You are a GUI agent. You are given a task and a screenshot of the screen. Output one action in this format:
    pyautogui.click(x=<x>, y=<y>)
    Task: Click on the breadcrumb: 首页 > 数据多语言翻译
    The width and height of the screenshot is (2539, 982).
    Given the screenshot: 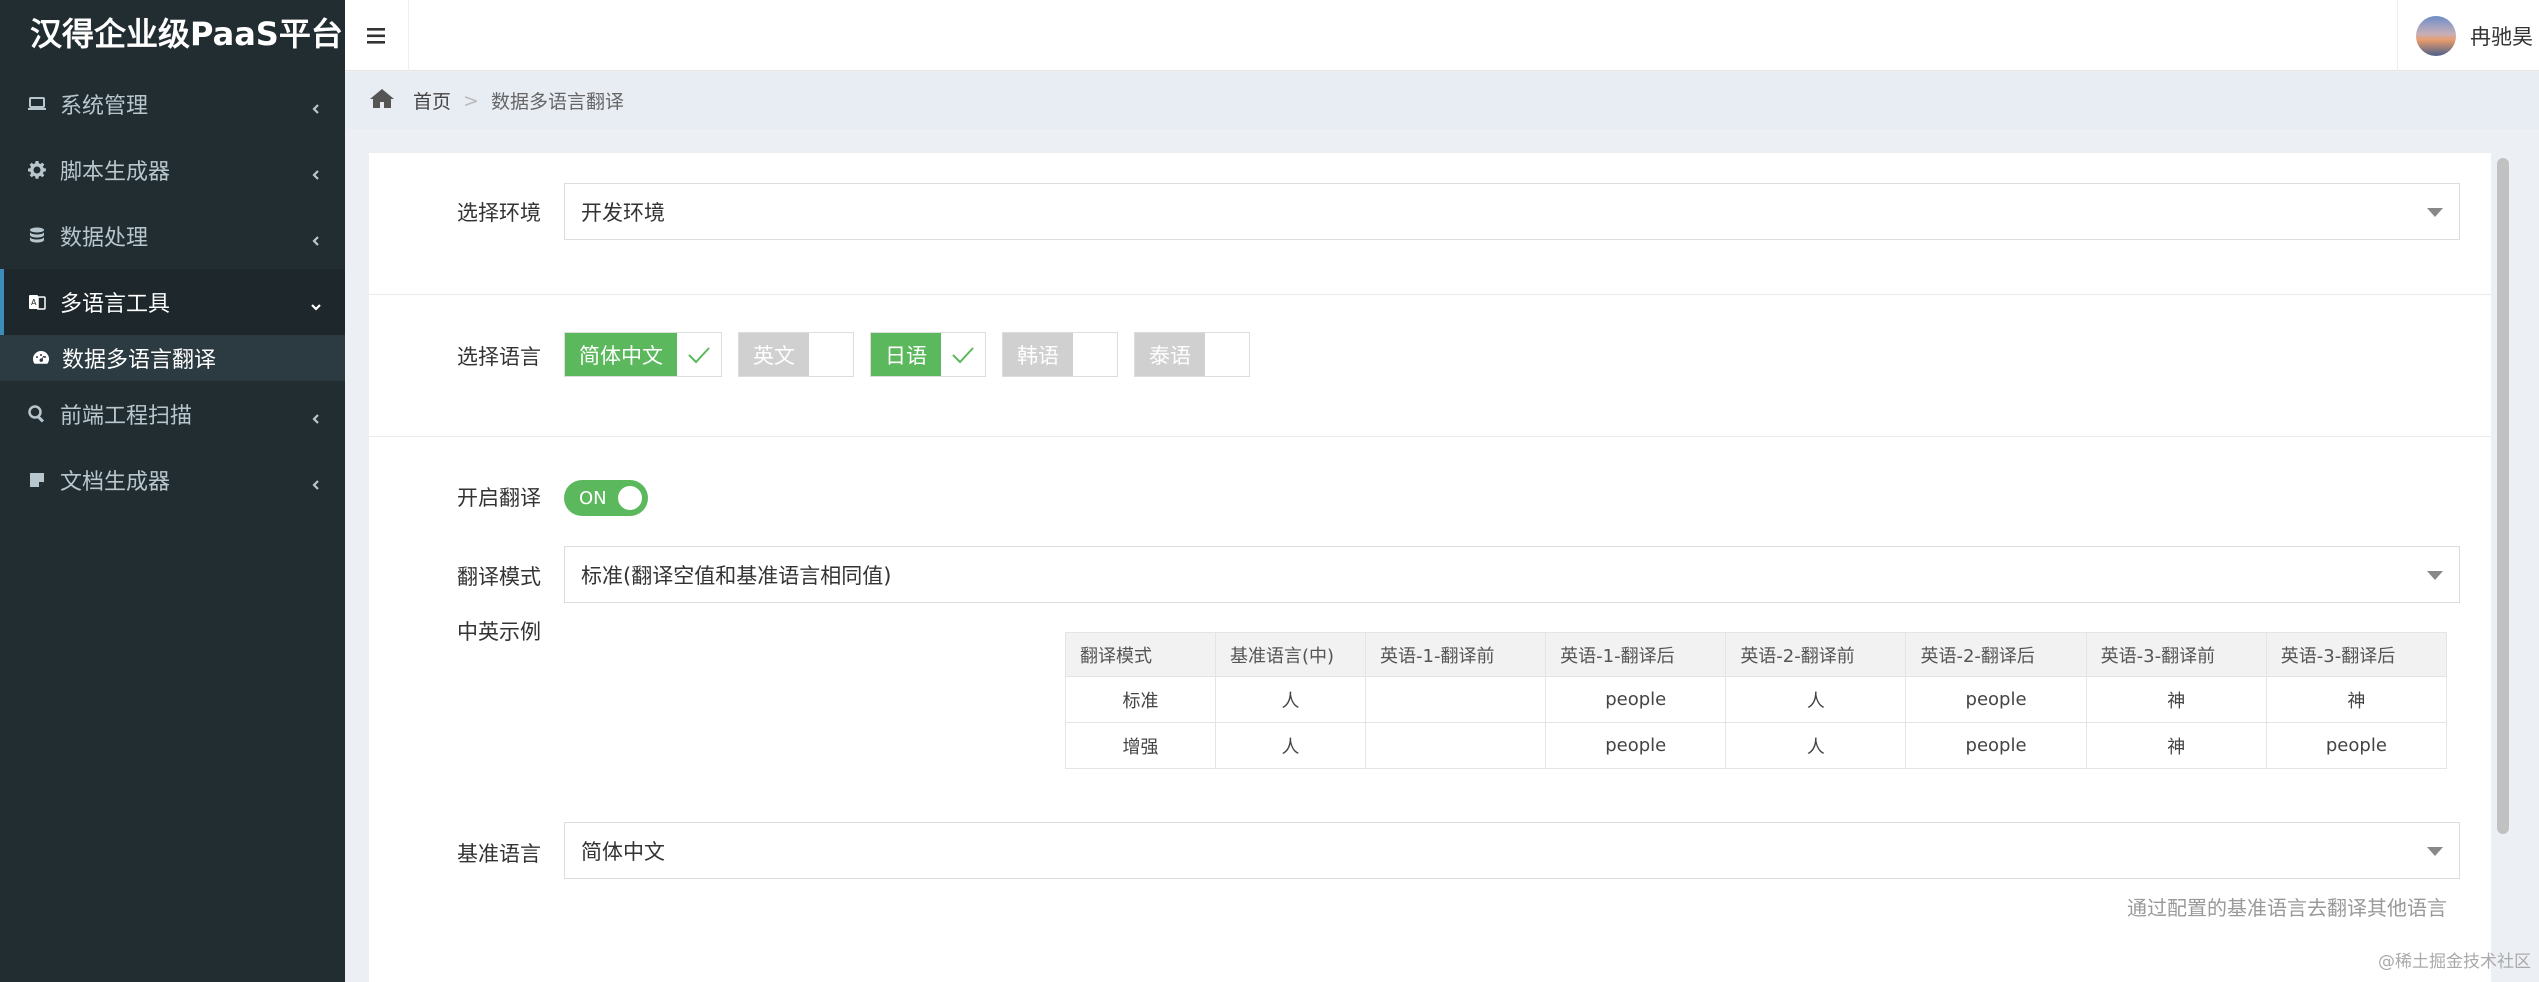 What is the action you would take?
    pyautogui.click(x=1442, y=100)
    